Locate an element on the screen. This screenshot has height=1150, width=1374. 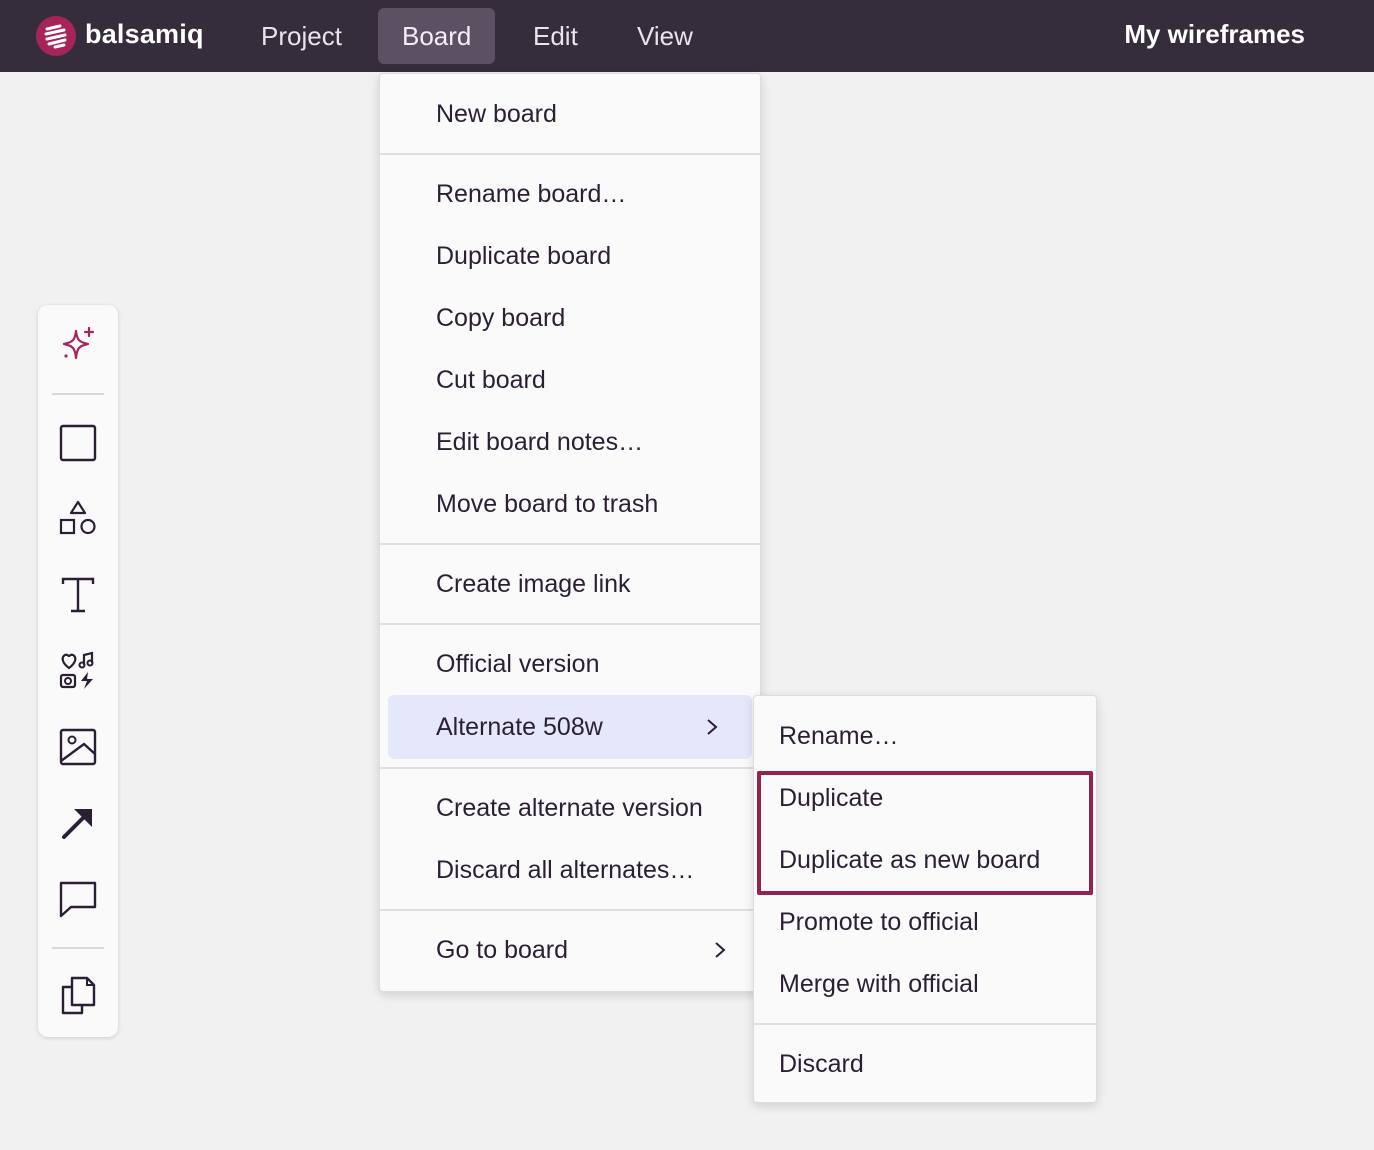
my-wireframes-link: My wireframes is located at coordinates (1214, 34).